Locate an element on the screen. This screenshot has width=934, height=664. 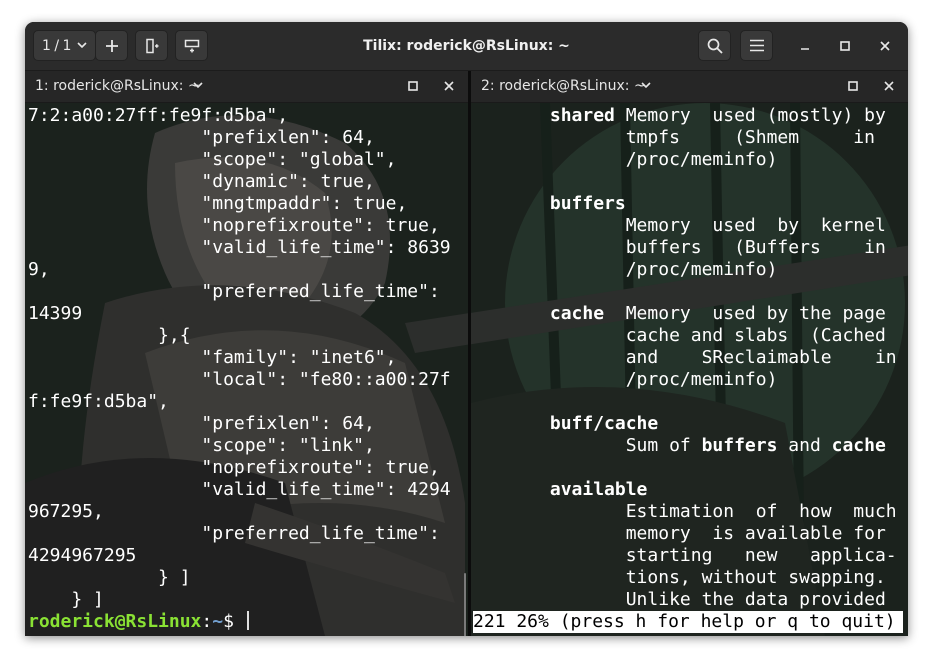
shell-prompt: roderick@RsLinux:~$ is located at coordinates (239, 622).